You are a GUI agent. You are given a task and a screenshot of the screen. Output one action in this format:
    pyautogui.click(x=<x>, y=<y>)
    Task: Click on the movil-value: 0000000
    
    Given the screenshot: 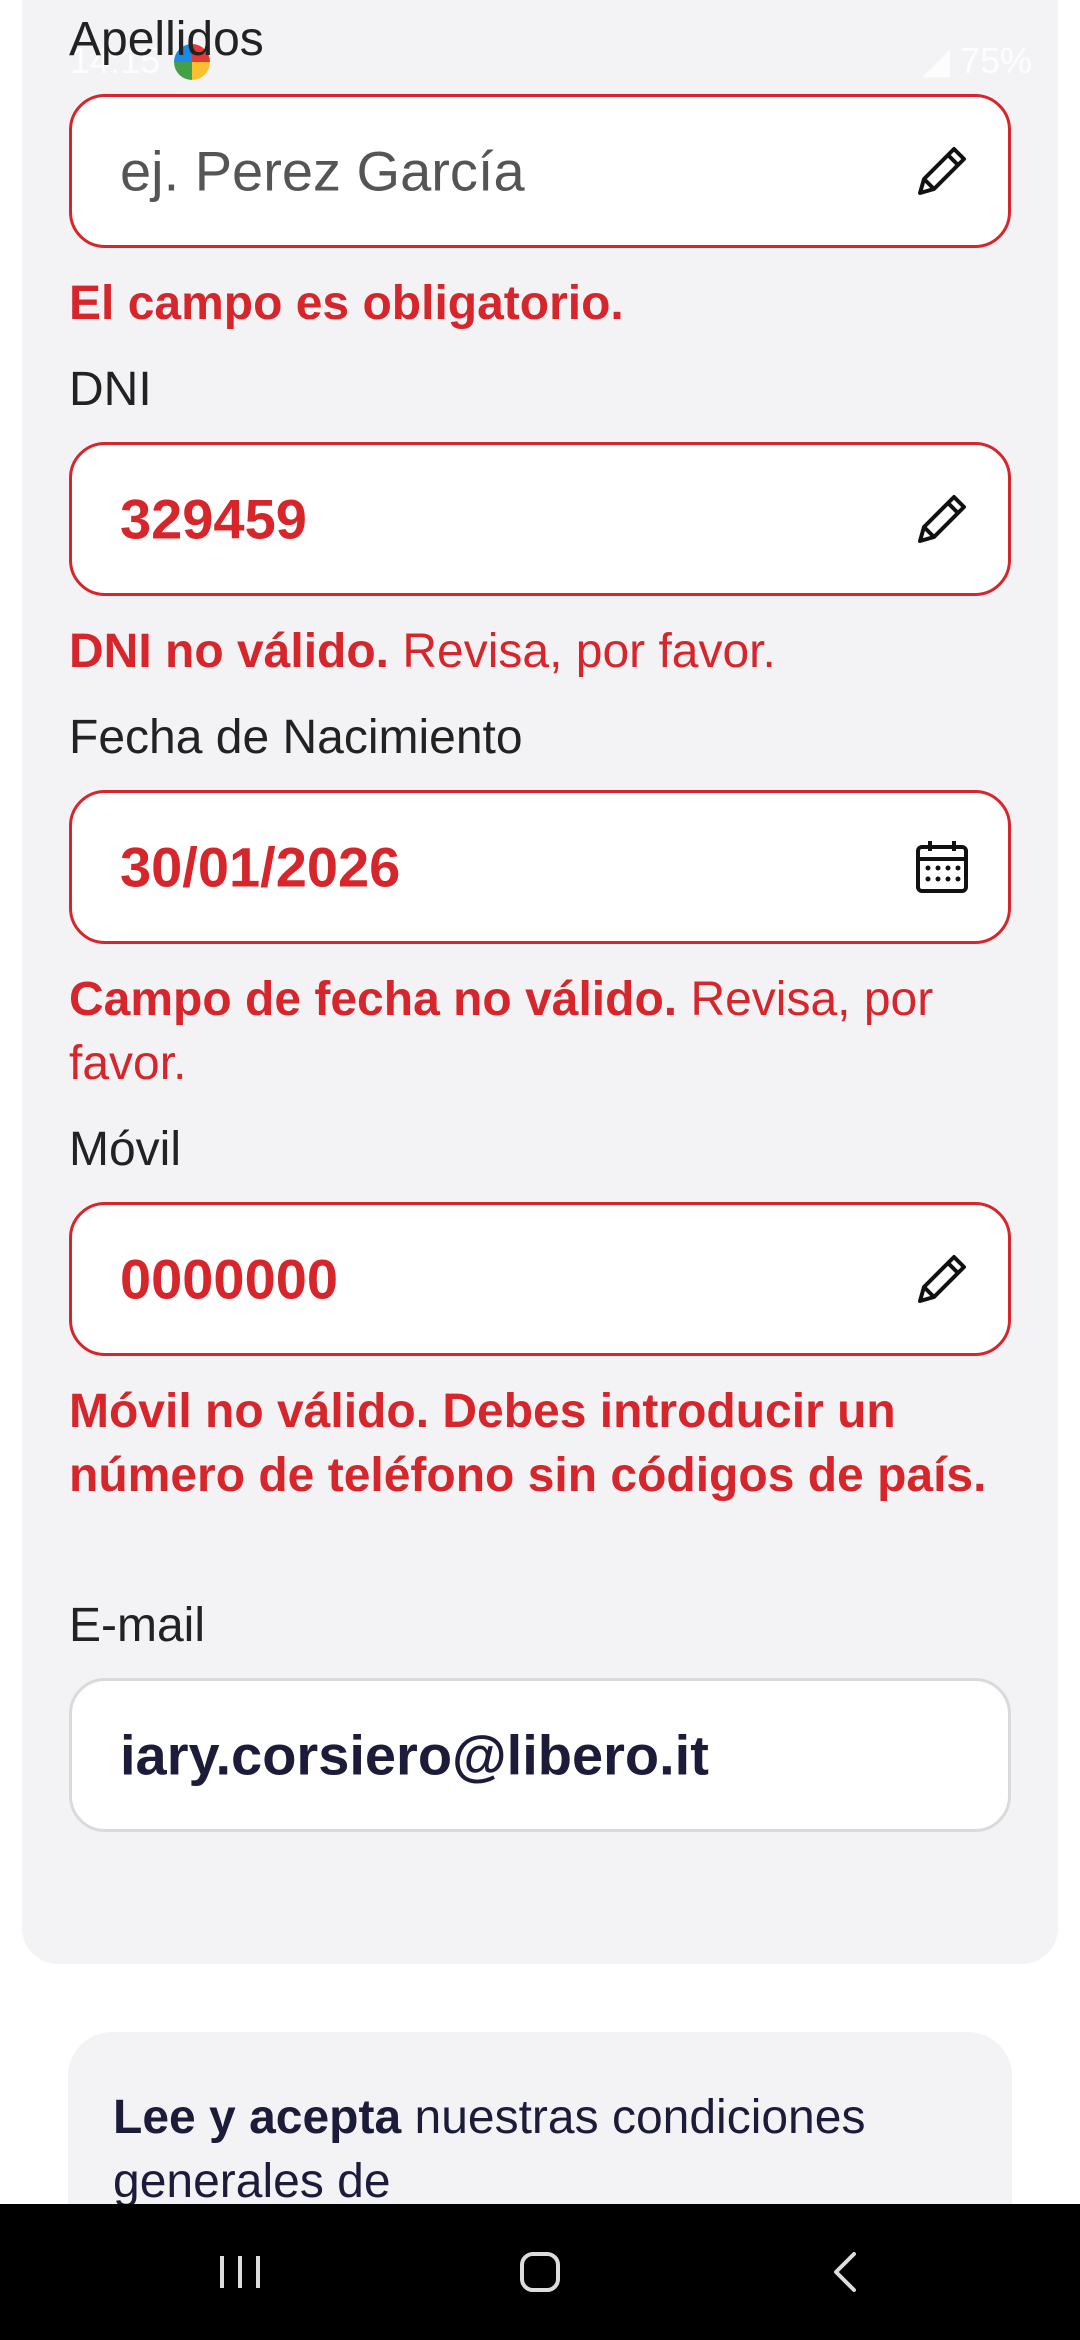 What is the action you would take?
    pyautogui.click(x=229, y=1279)
    